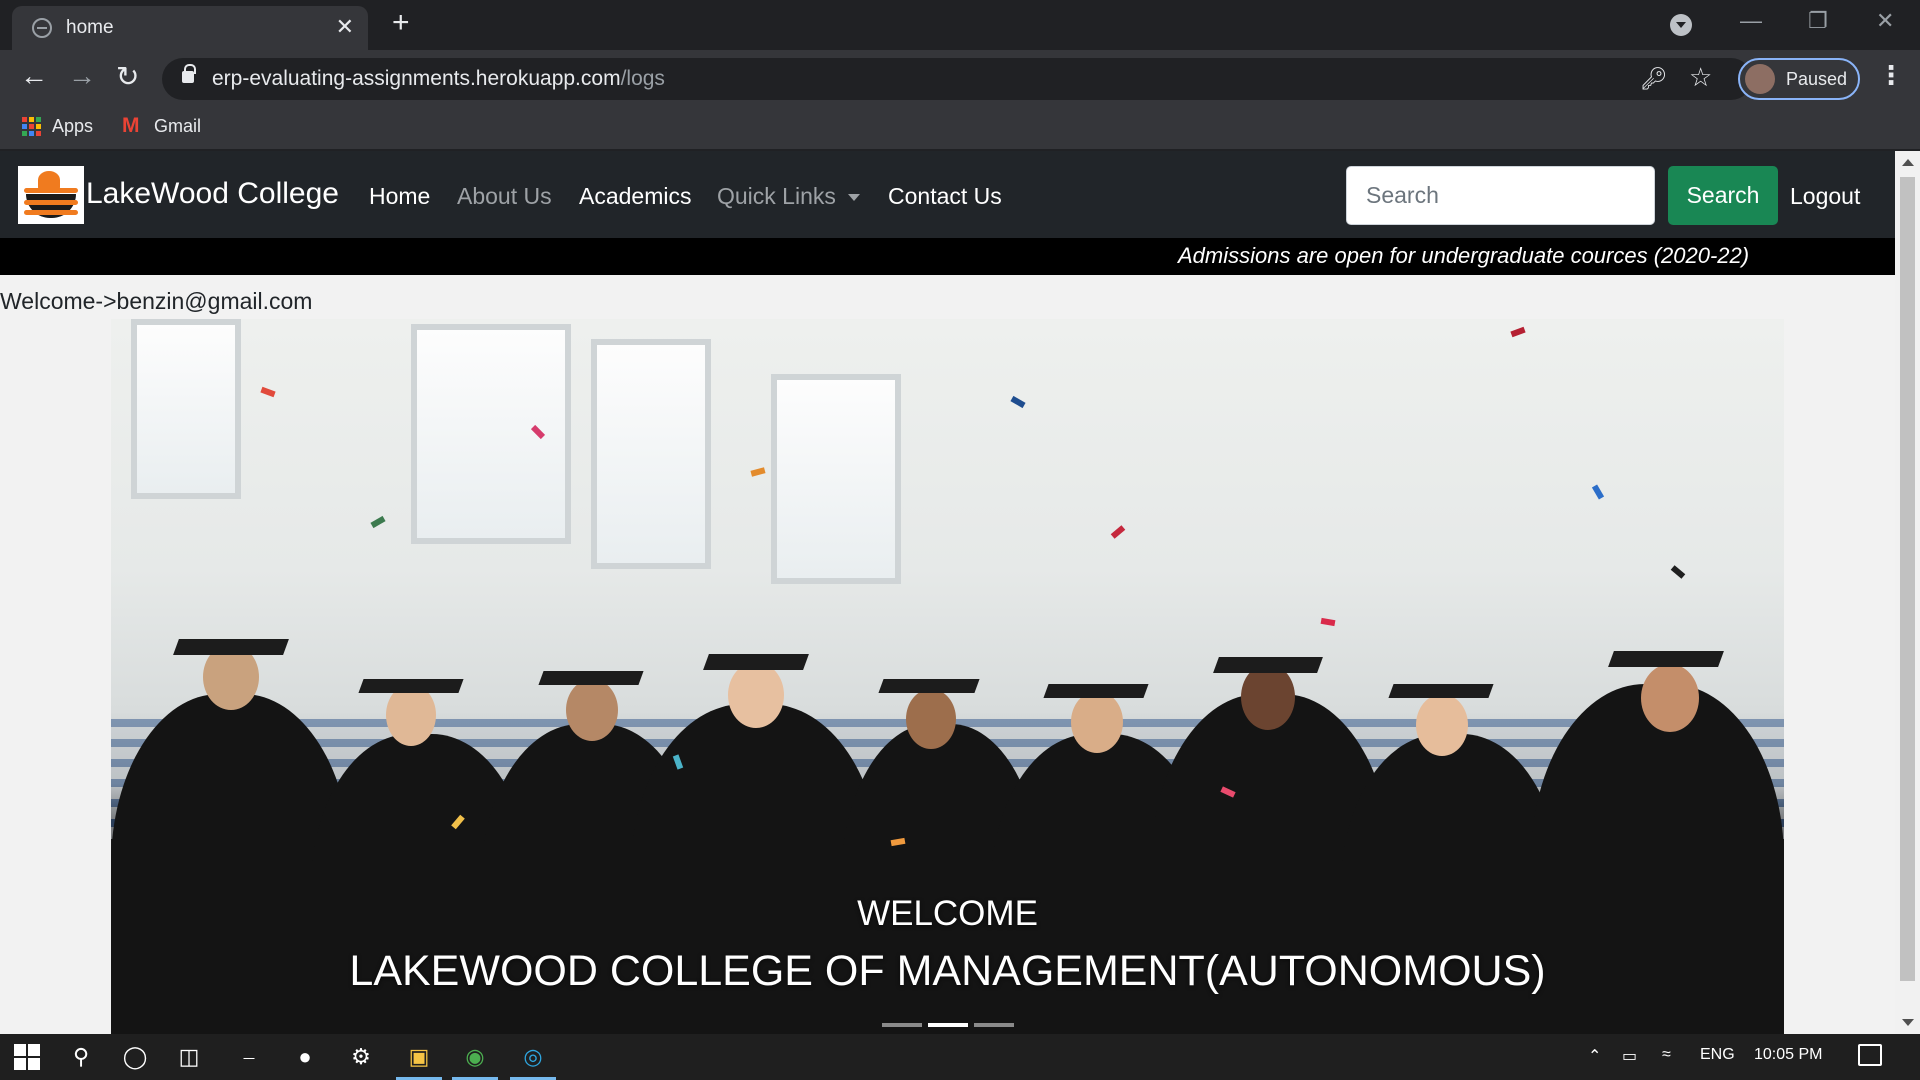 This screenshot has height=1080, width=1920. I want to click on college-logo, so click(51, 195).